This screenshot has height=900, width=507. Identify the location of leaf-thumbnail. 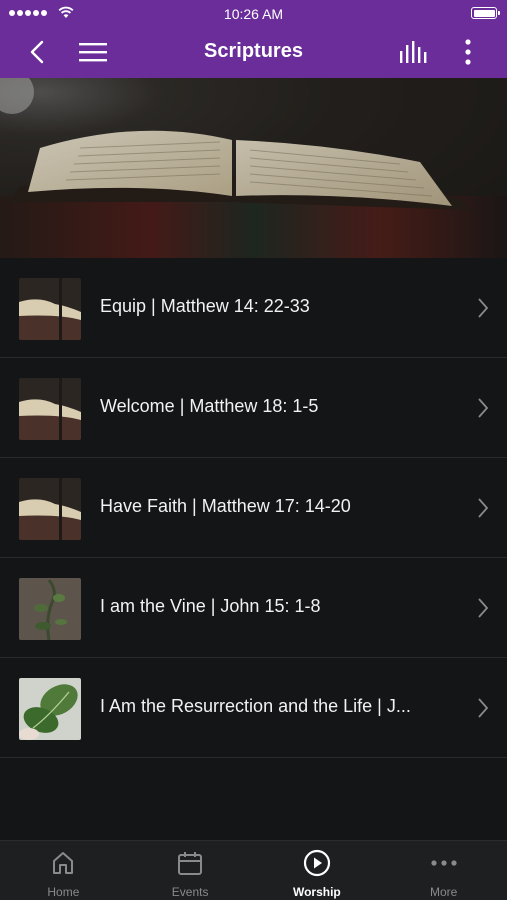
(50, 709).